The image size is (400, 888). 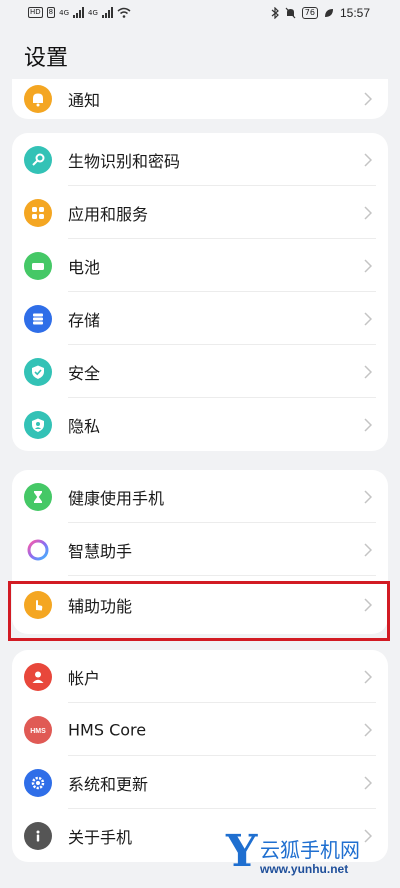 I want to click on page-title: 设置, so click(x=46, y=58).